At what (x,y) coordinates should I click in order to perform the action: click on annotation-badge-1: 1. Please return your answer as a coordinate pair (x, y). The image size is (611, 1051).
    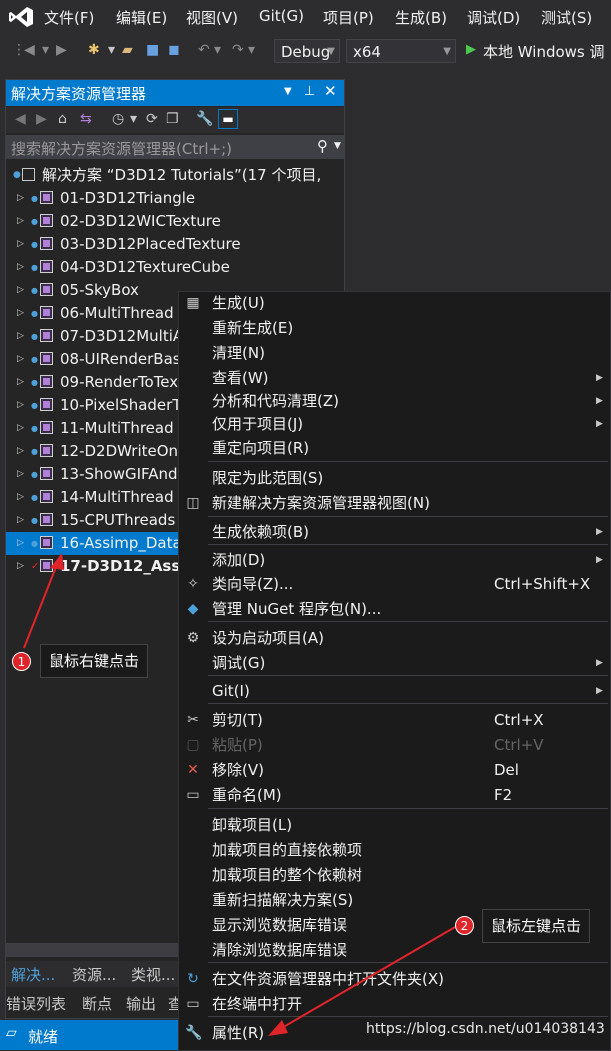
    Looking at the image, I should click on (21, 661).